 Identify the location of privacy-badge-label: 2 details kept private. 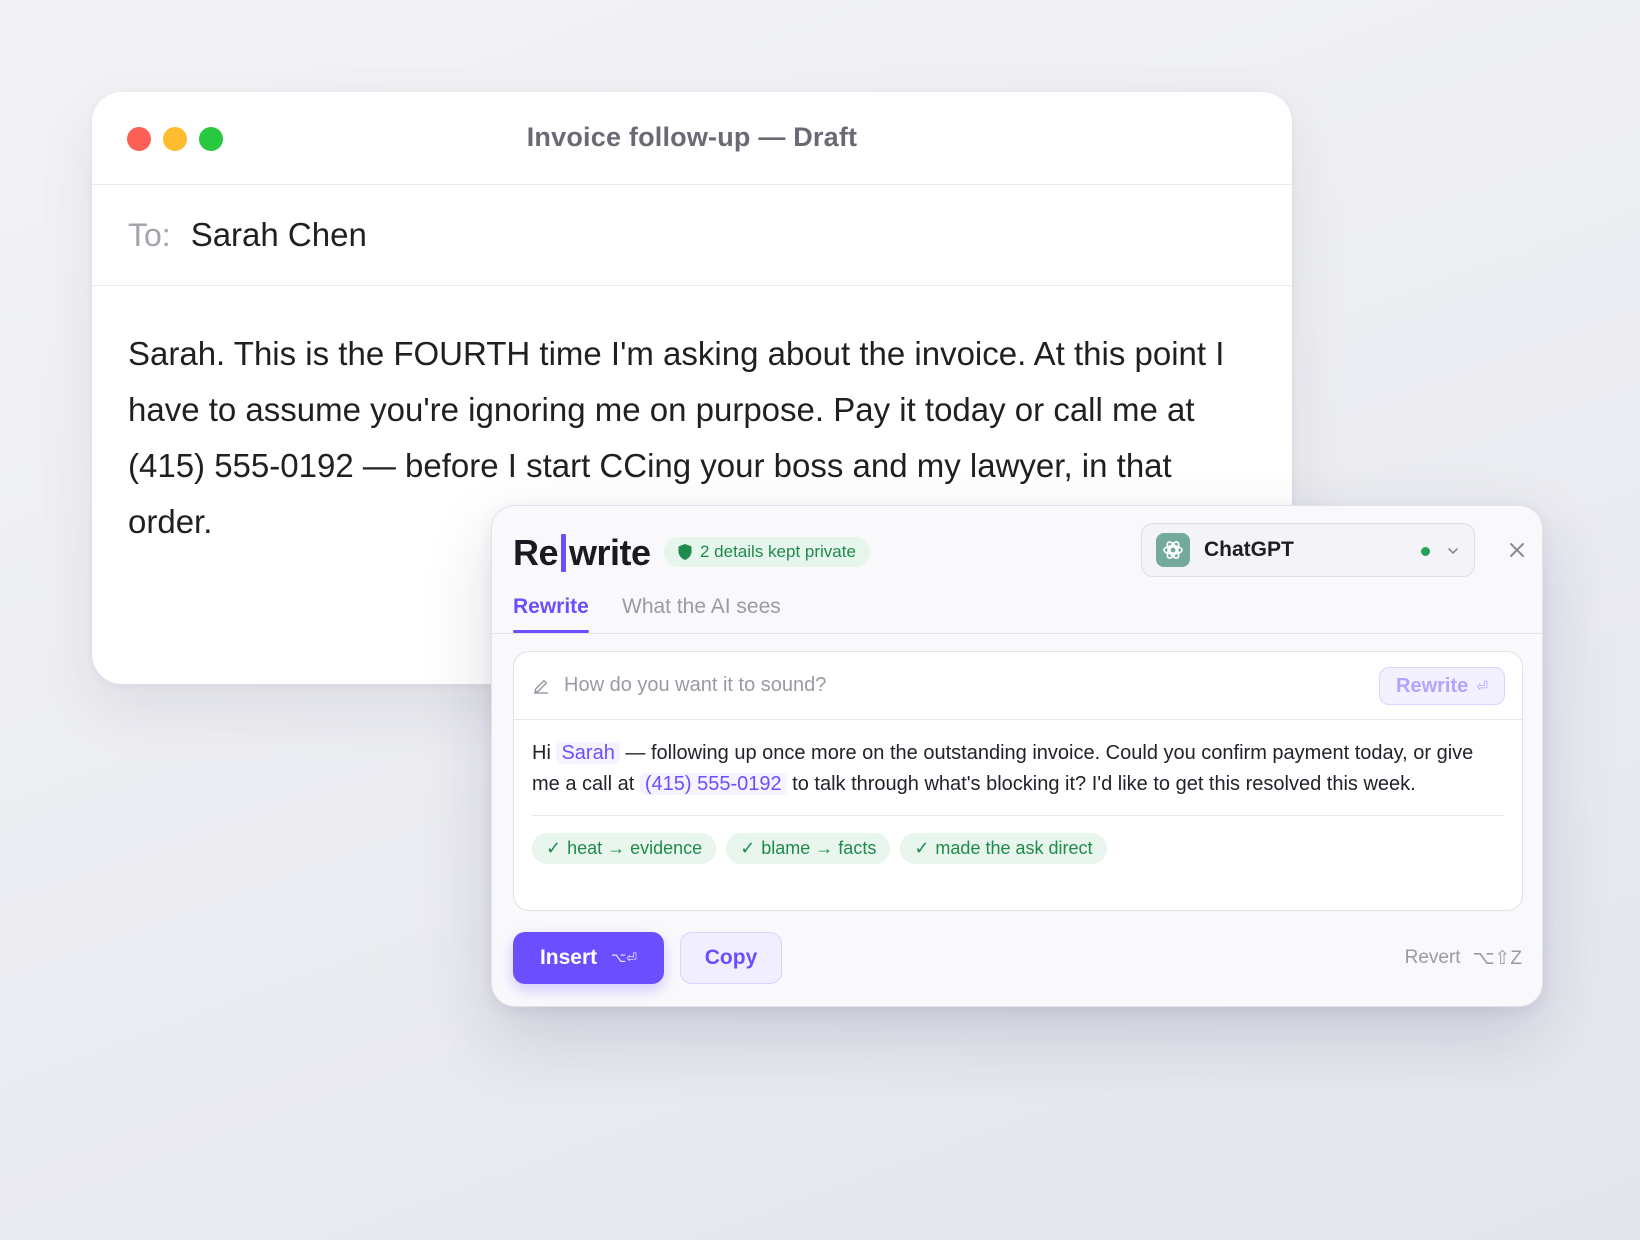
(778, 551).